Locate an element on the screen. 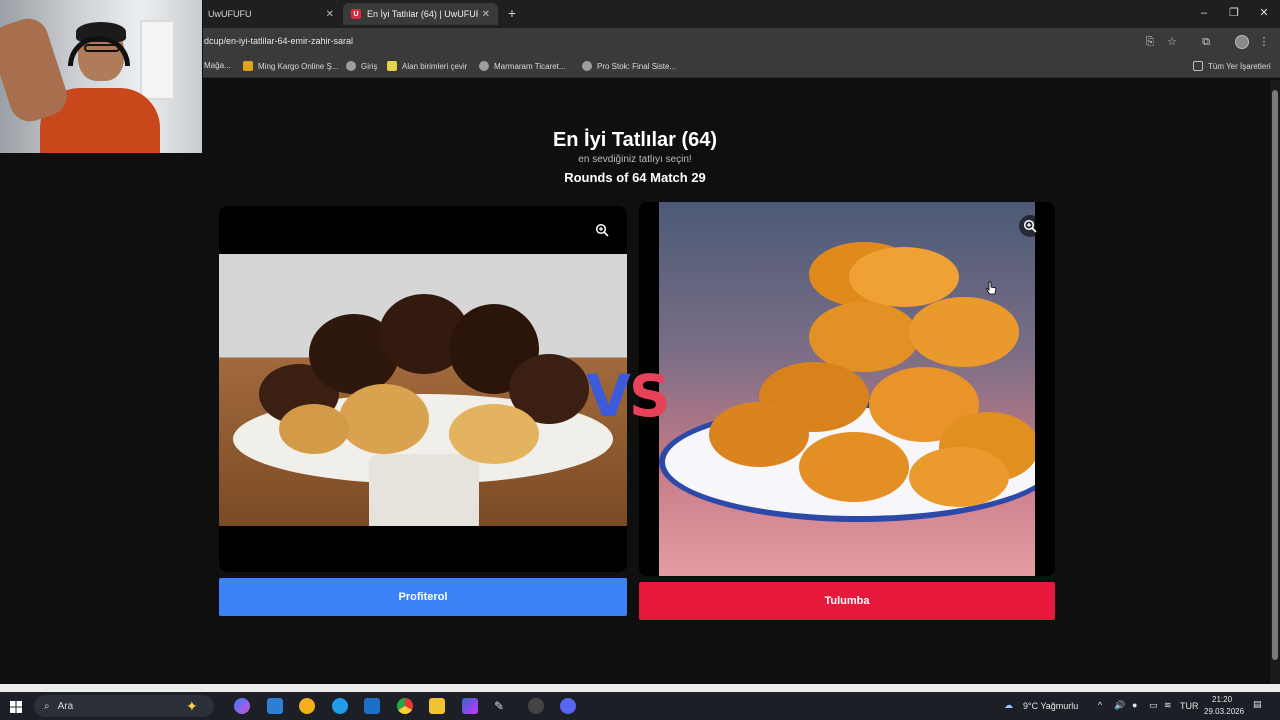  tab-title: En İyi Tatlılar (64) | UwUFUFU is located at coordinates (422, 14).